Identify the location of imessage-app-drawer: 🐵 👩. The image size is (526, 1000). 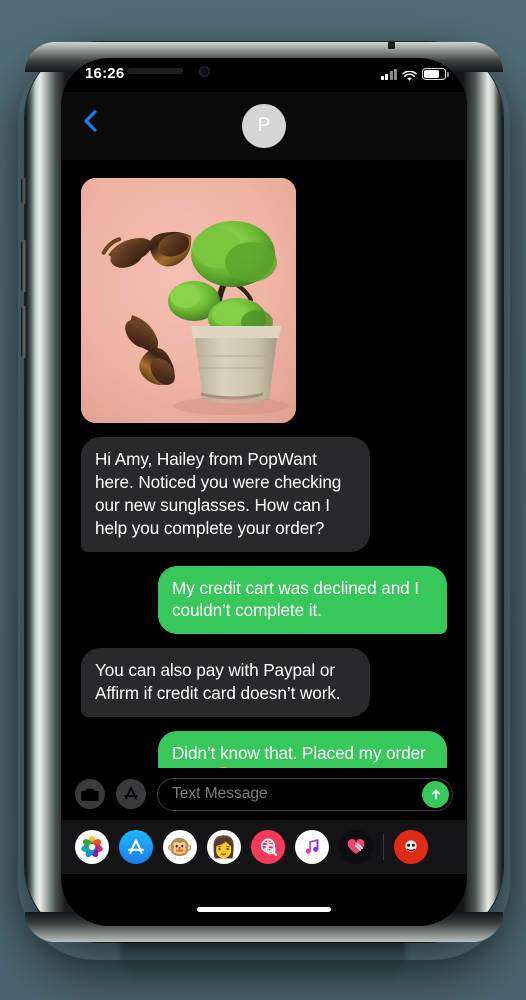
(264, 847).